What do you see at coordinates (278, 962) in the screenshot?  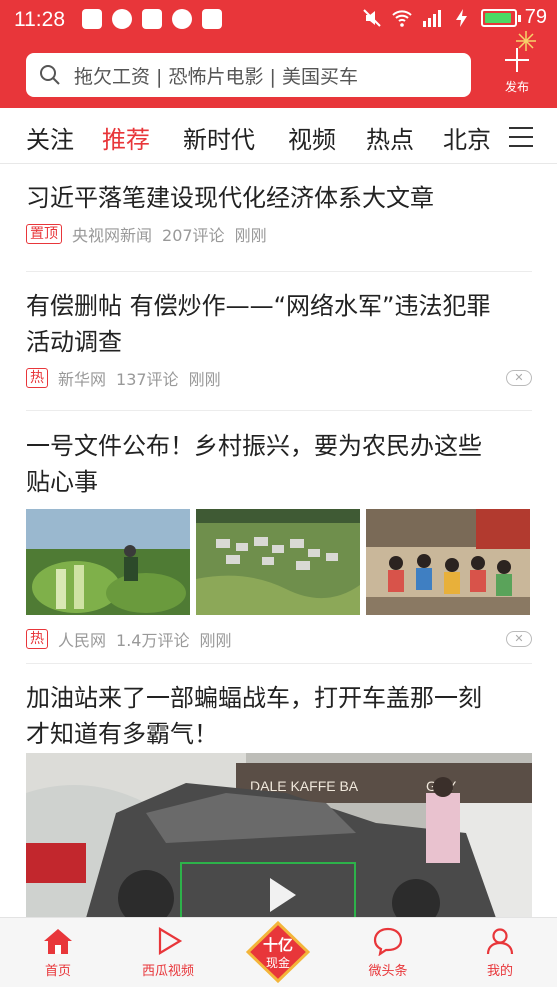 I see `cash-reward-sub: 现金` at bounding box center [278, 962].